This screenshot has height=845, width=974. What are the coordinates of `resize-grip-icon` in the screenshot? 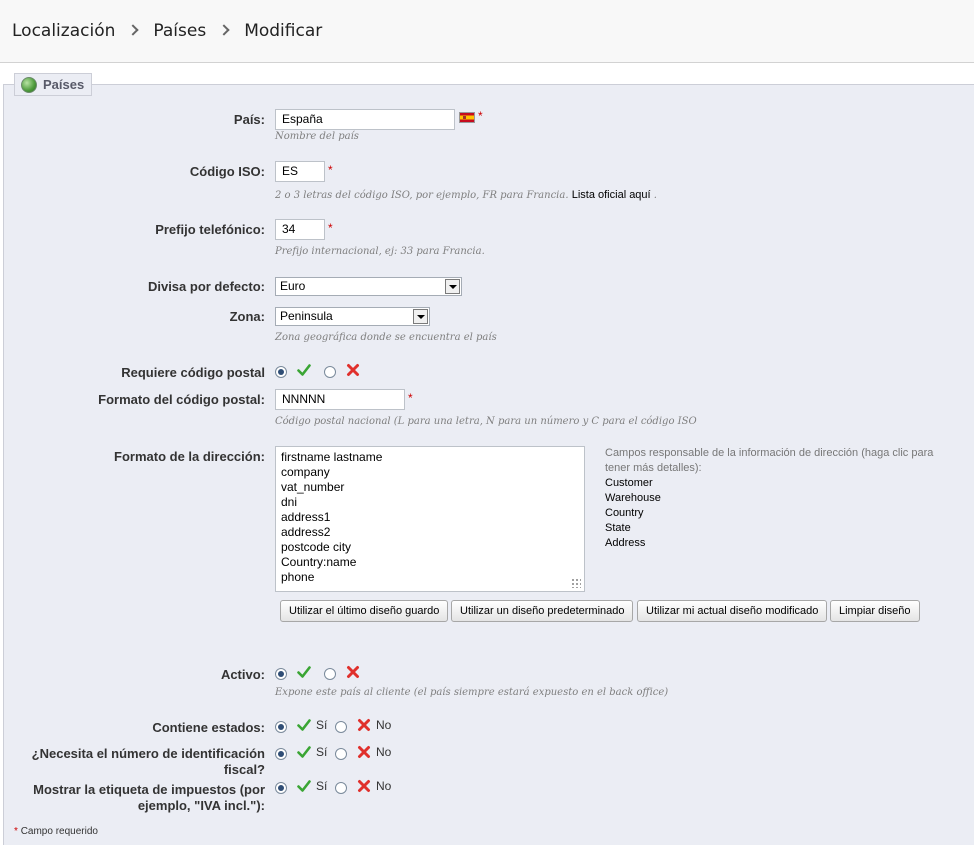 It's located at (576, 583).